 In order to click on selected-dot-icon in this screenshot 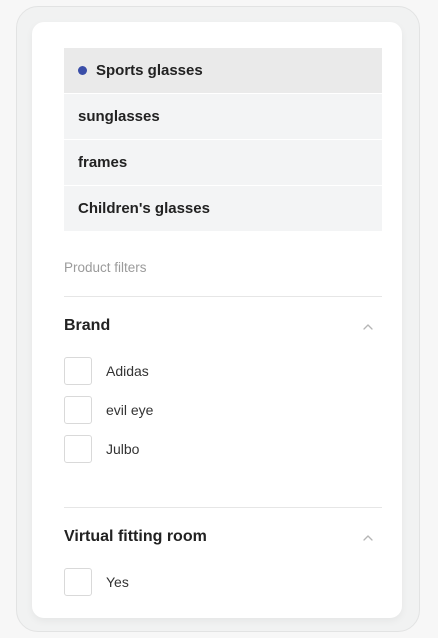, I will do `click(82, 70)`.